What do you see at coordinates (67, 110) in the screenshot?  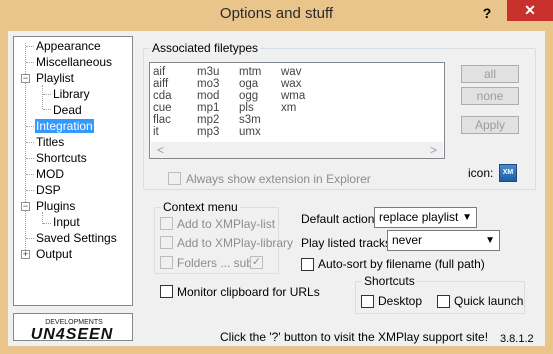 I see `tree-item-dead: Dead` at bounding box center [67, 110].